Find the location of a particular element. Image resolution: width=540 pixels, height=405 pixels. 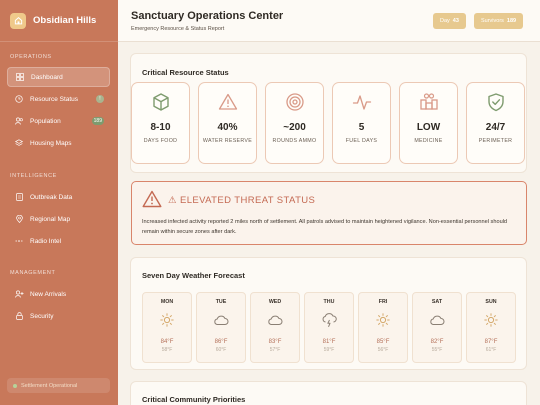

sidebar-item-label: Population is located at coordinates (45, 121).